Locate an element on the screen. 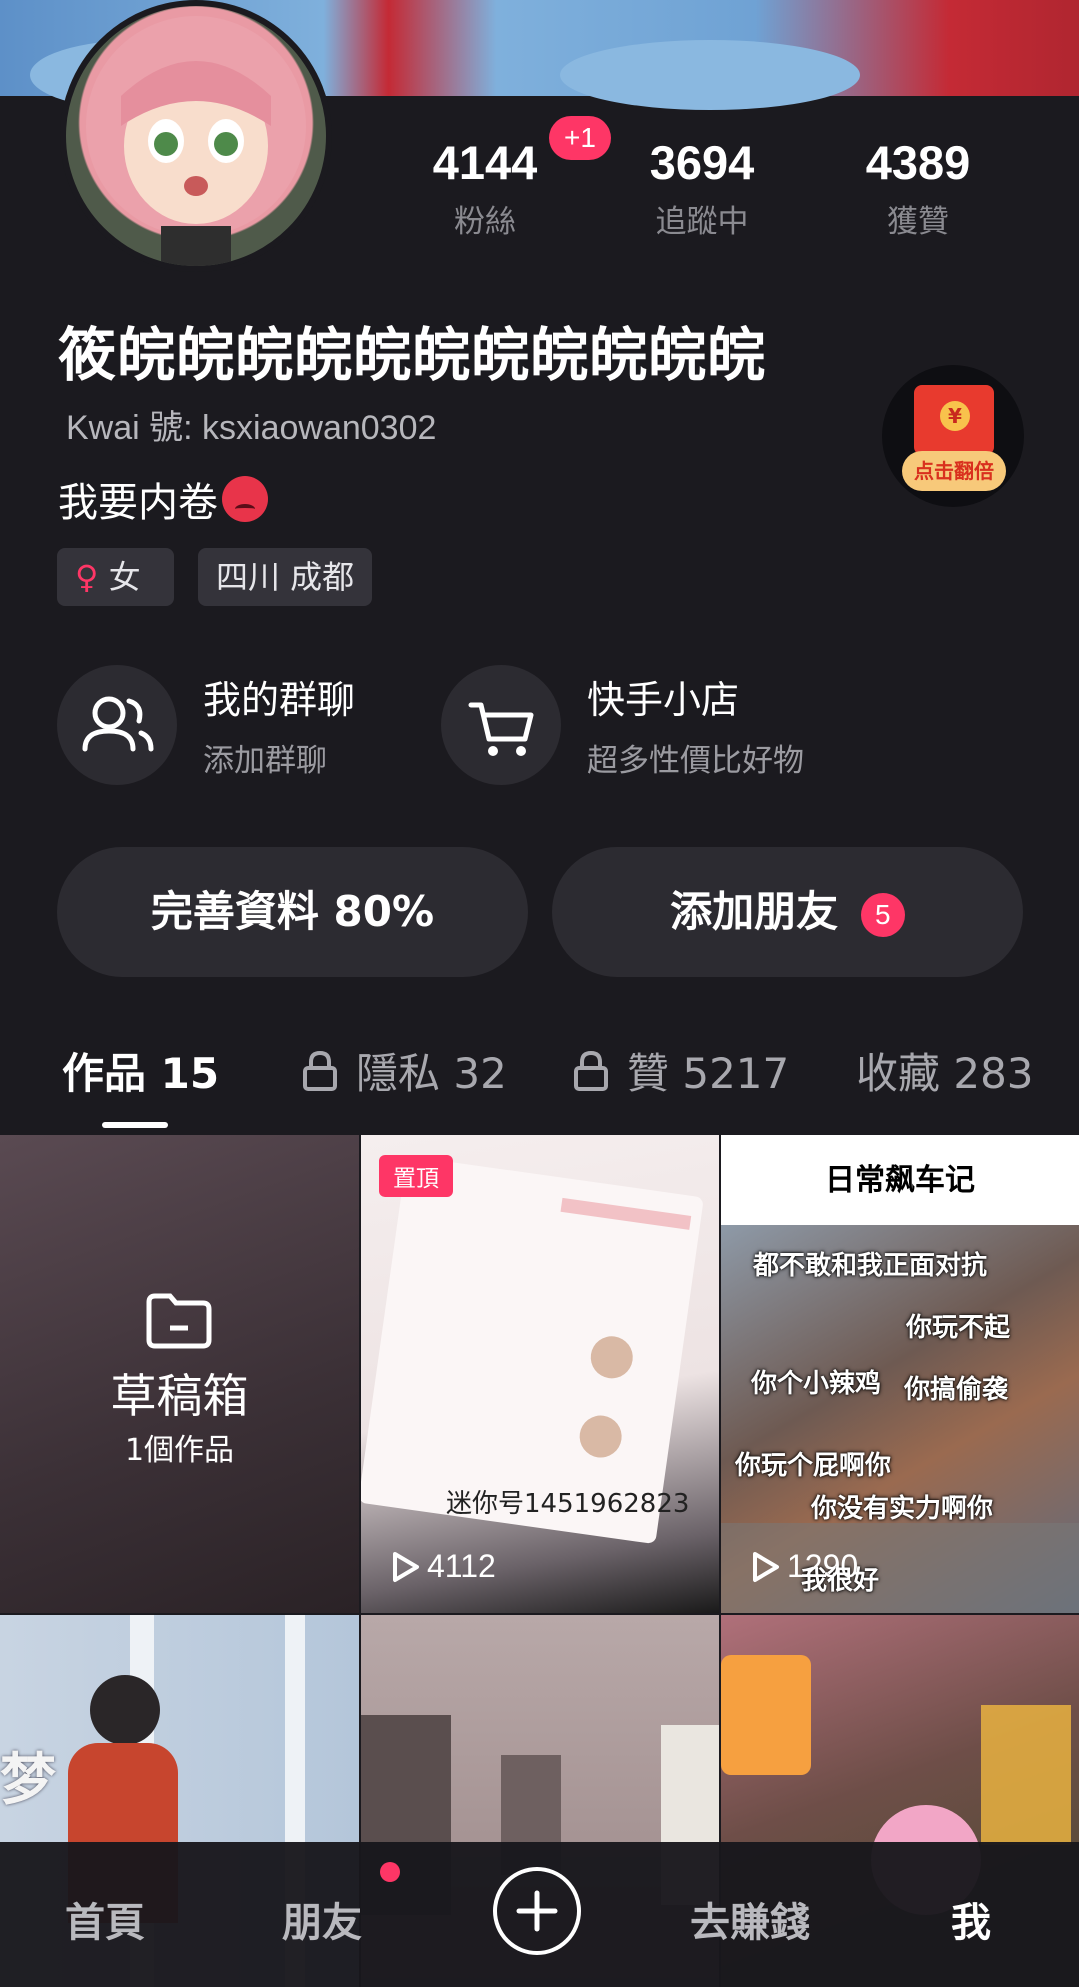  complete-profile-button: 完善資料 80% is located at coordinates (292, 912).